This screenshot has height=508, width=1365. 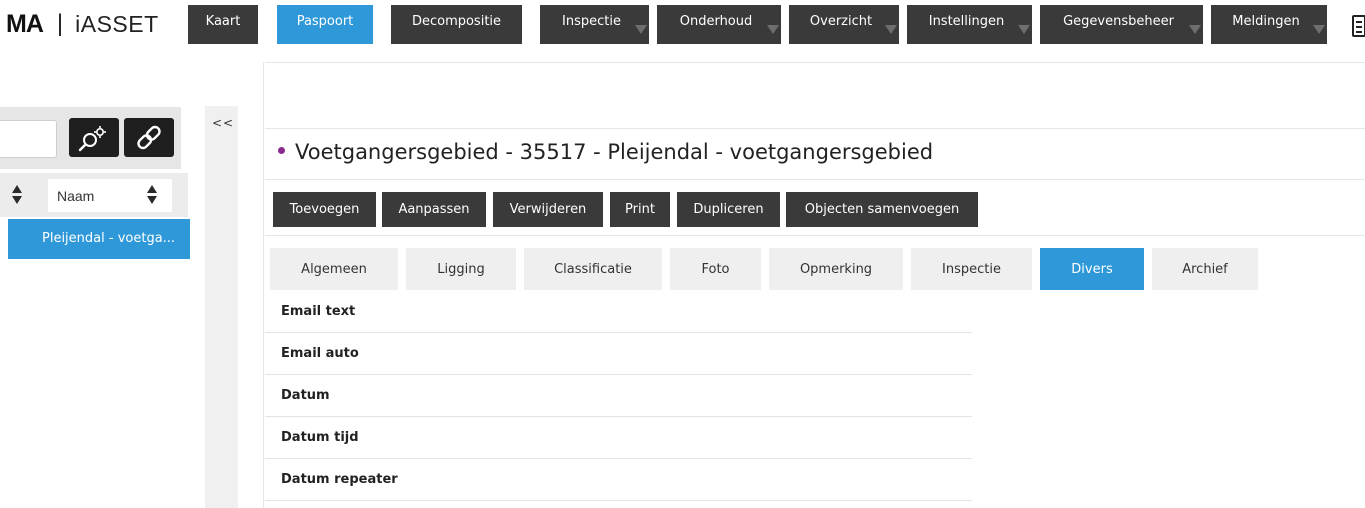 I want to click on nav-gegevensbeheer: Gegevensbeheer, so click(x=1121, y=24).